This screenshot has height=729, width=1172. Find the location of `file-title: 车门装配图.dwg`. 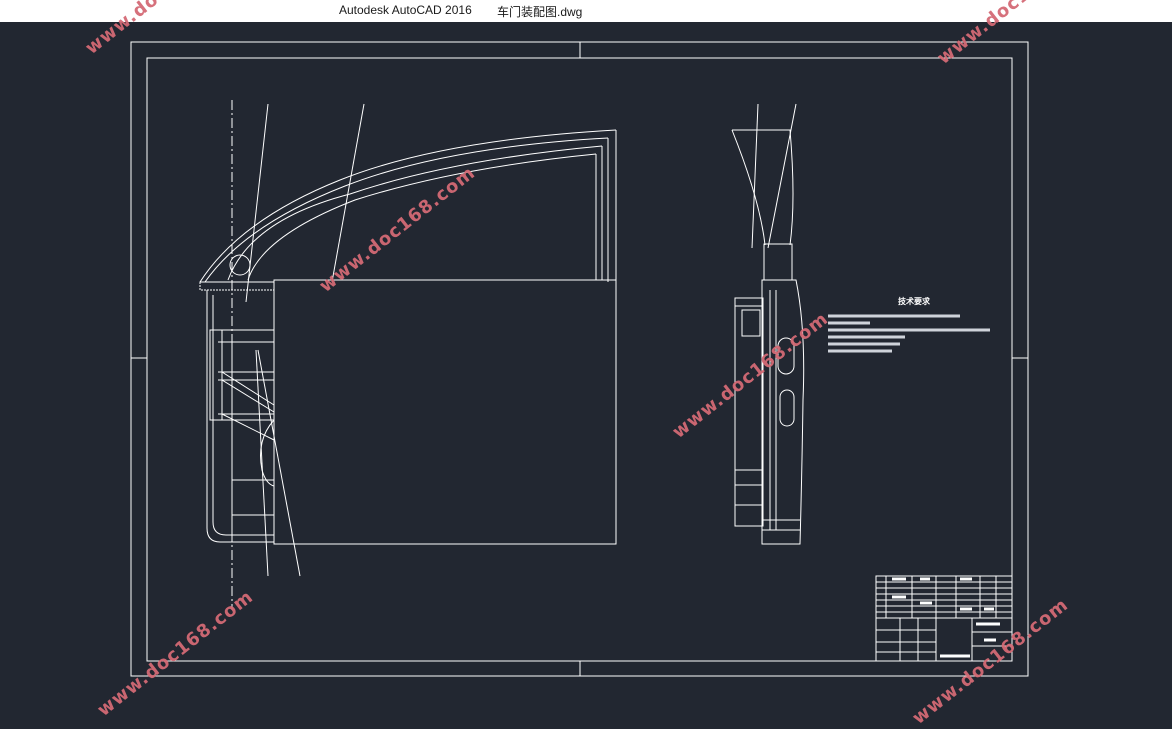

file-title: 车门装配图.dwg is located at coordinates (540, 12).